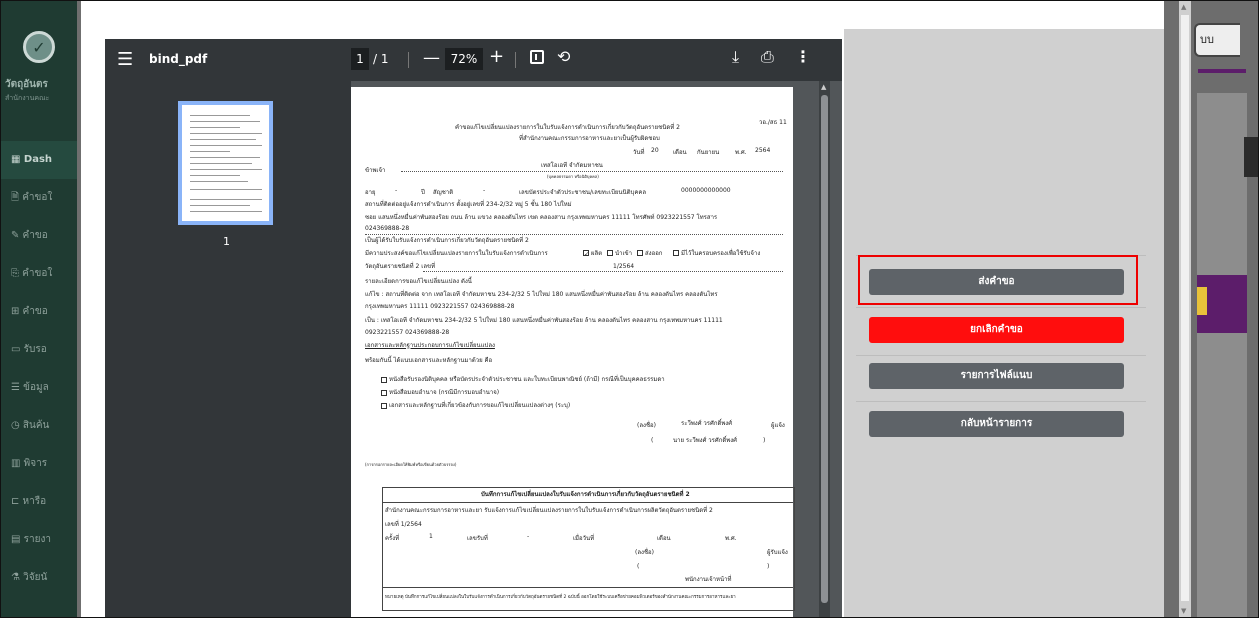  Describe the element at coordinates (125, 59) in the screenshot. I see `menu-icon: ☰` at that location.